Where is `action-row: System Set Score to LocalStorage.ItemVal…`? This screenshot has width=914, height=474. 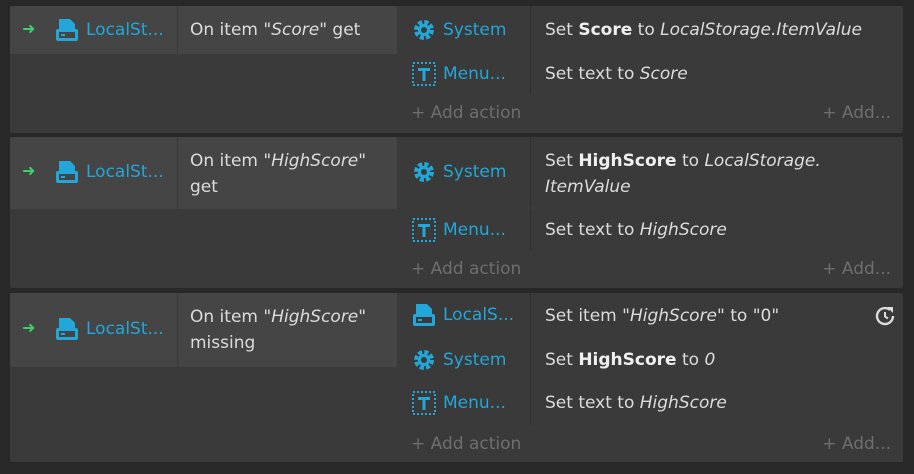 action-row: System Set Score to LocalStorage.ItemVal… is located at coordinates (650, 29).